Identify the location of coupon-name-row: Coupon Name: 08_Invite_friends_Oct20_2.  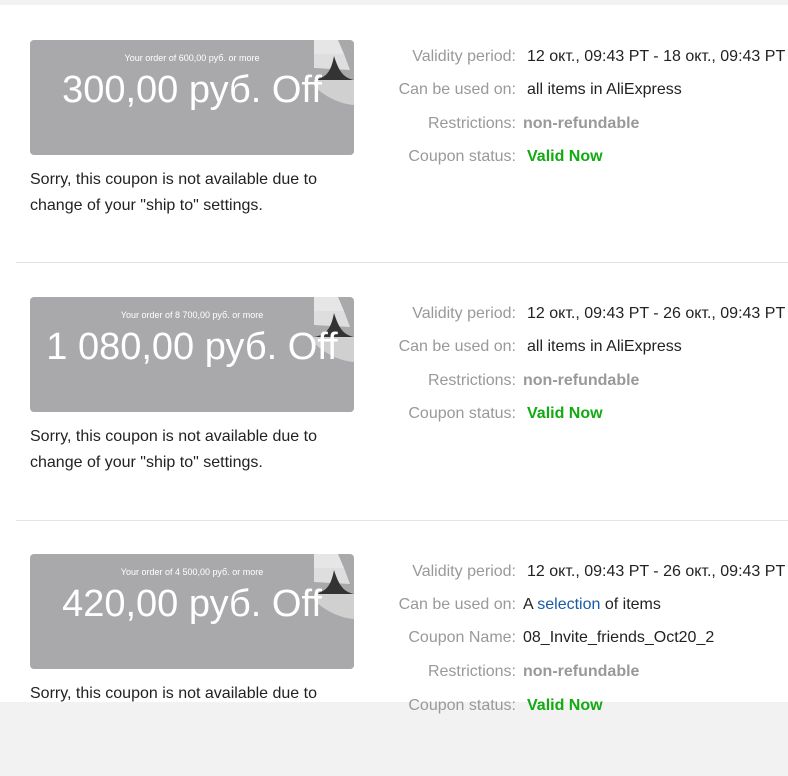
(394, 641).